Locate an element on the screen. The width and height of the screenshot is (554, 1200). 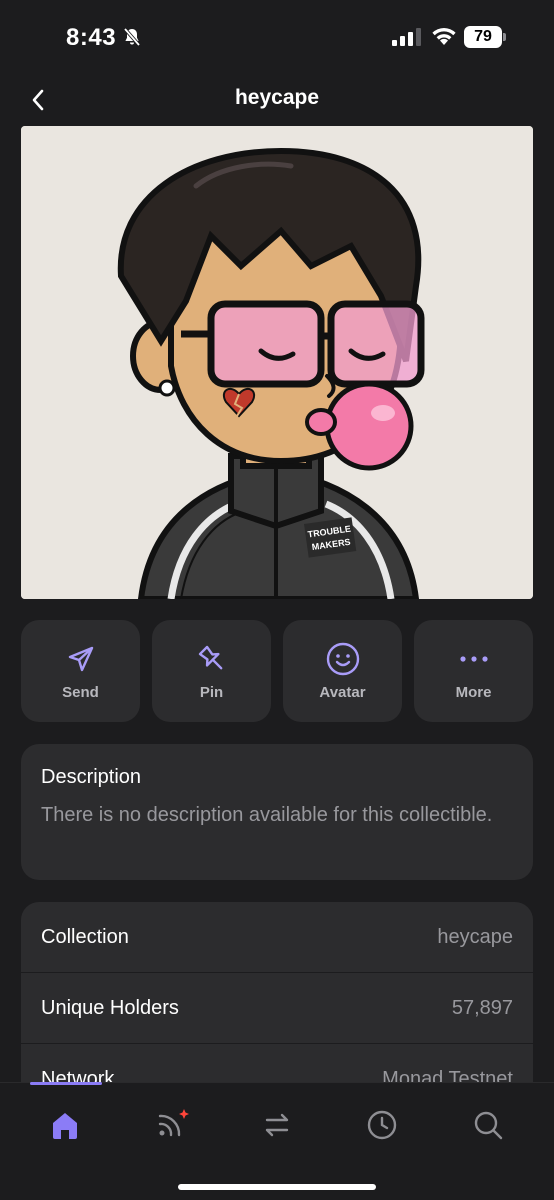
send-button: Send is located at coordinates (80, 671).